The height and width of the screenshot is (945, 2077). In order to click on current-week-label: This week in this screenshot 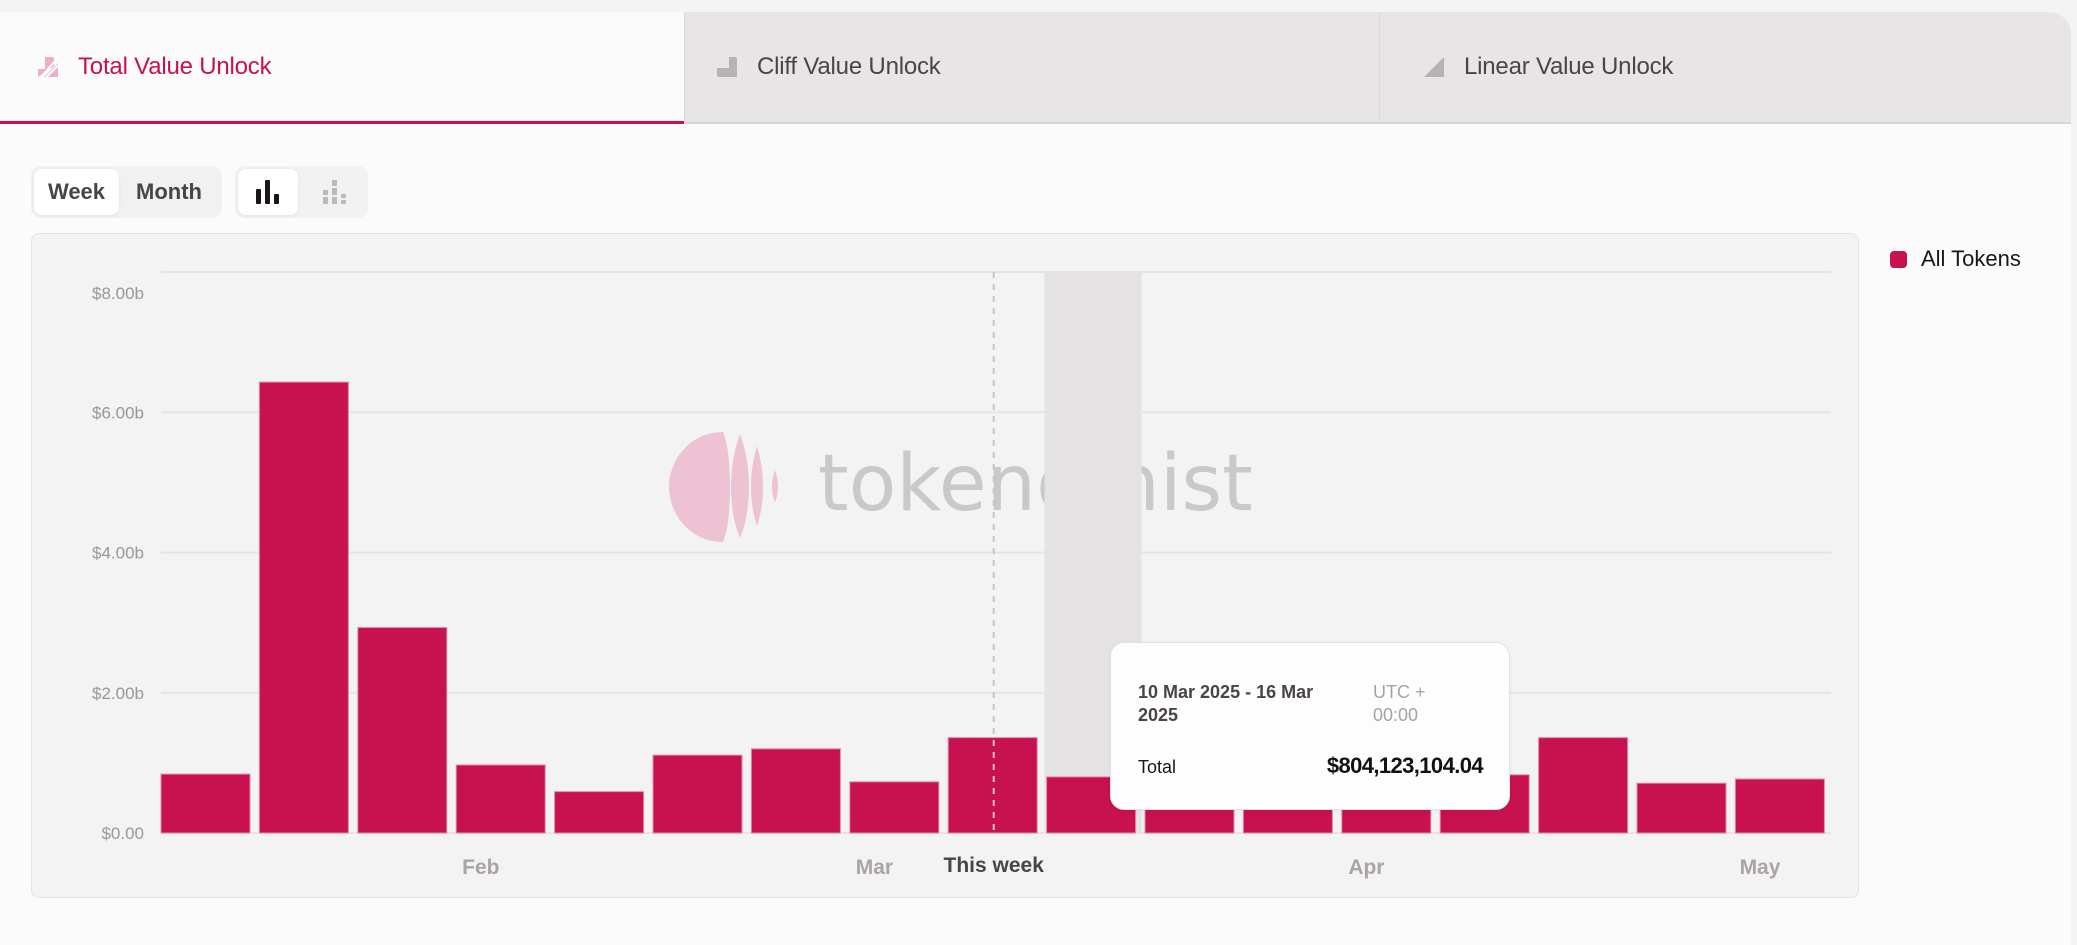, I will do `click(994, 865)`.